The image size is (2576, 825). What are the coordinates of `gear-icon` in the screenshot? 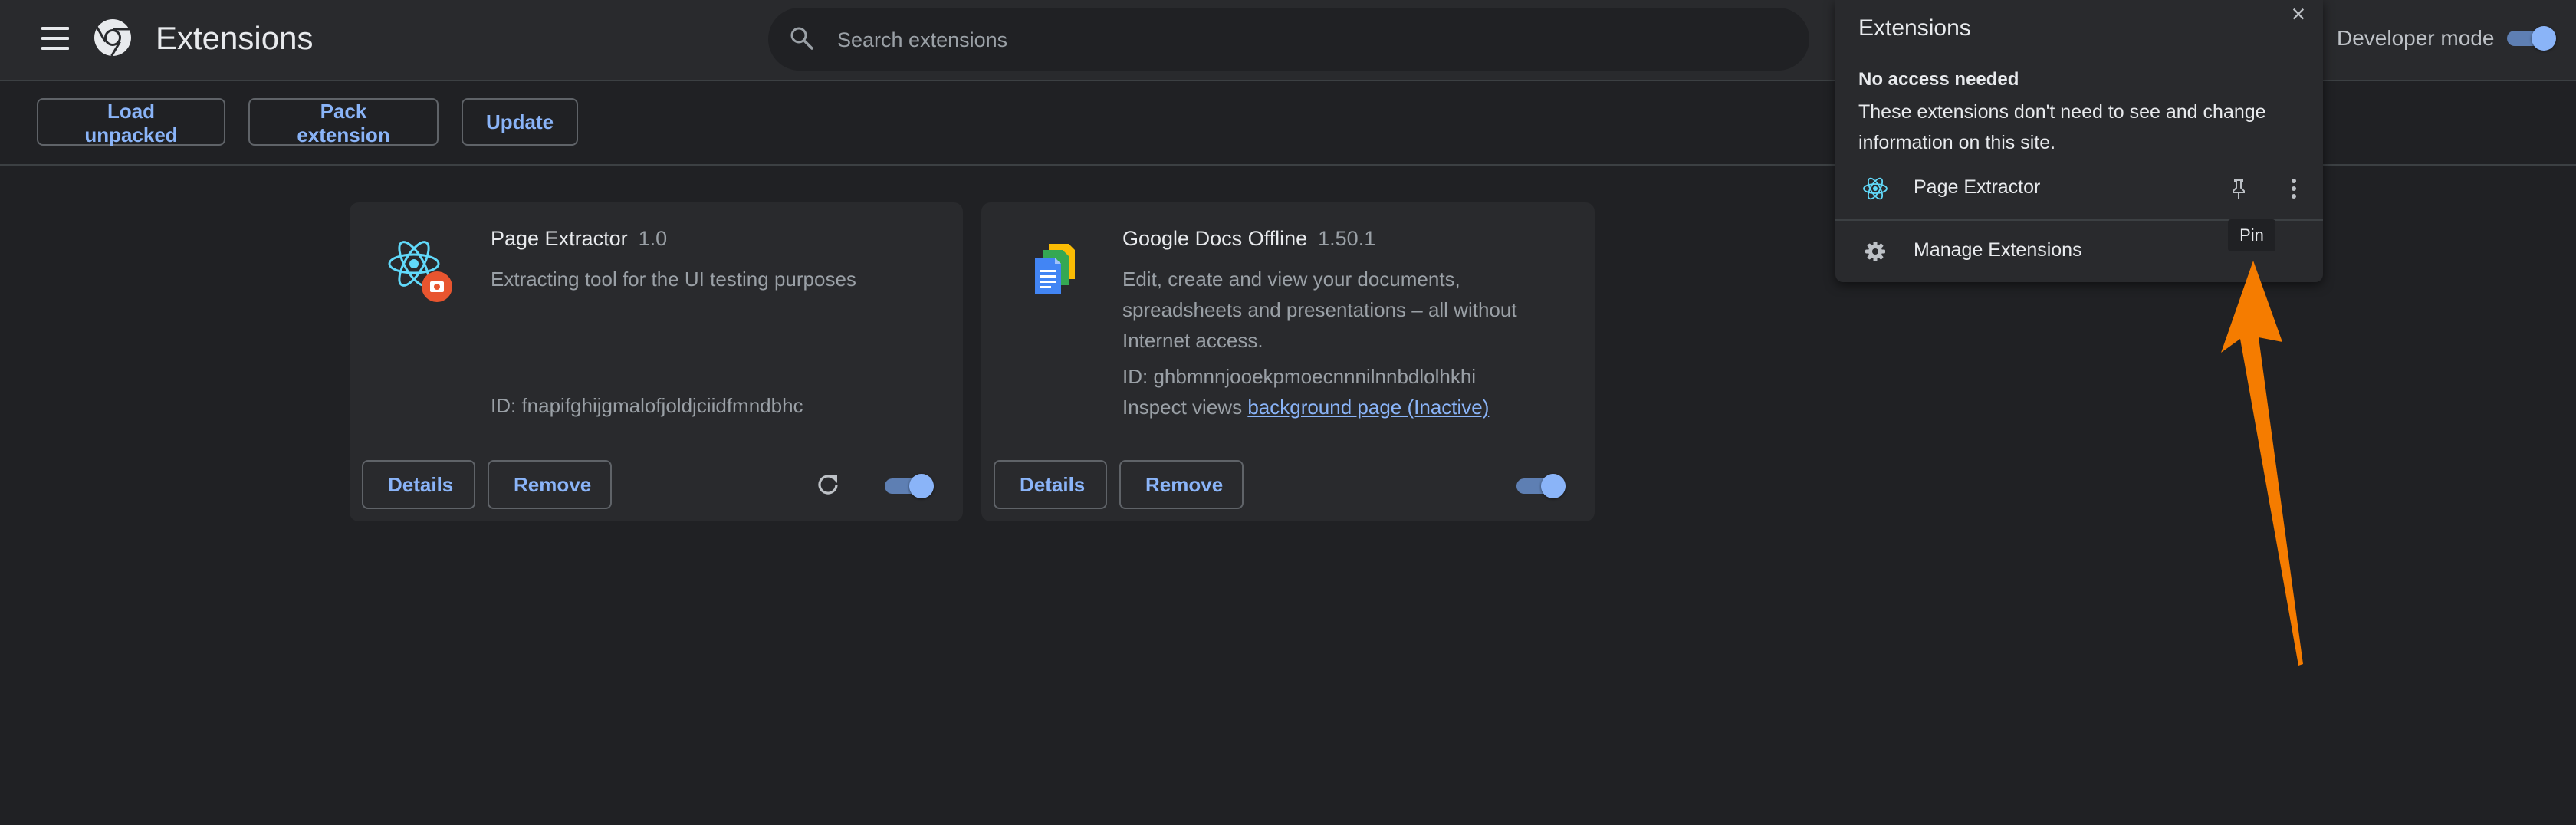 It's located at (1875, 251).